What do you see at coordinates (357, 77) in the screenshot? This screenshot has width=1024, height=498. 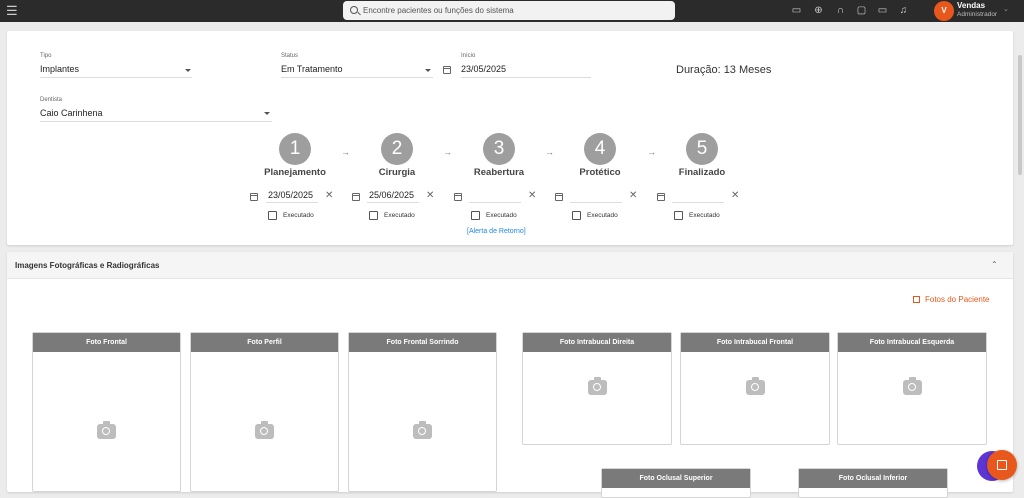 I see `status-underline` at bounding box center [357, 77].